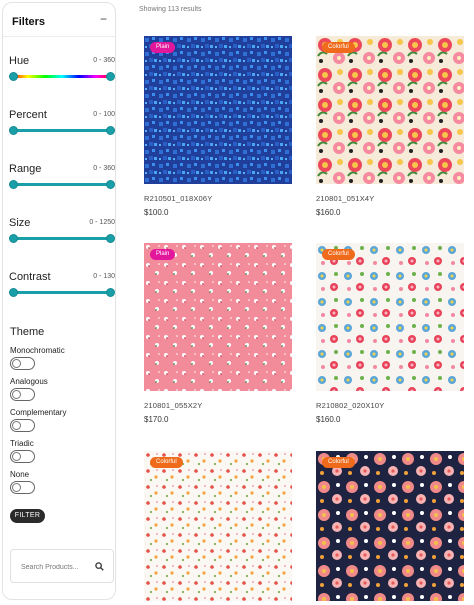 The image size is (474, 605). What do you see at coordinates (25, 169) in the screenshot?
I see `range-label: Range` at bounding box center [25, 169].